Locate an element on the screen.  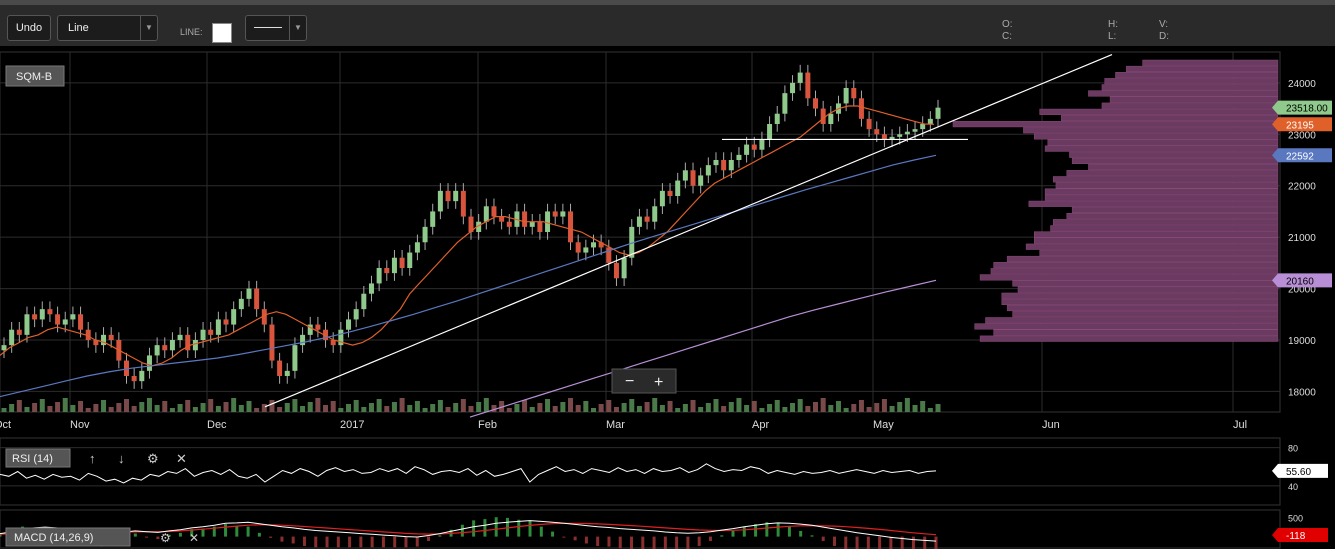
move-up-icon: ↑ is located at coordinates (92, 458).